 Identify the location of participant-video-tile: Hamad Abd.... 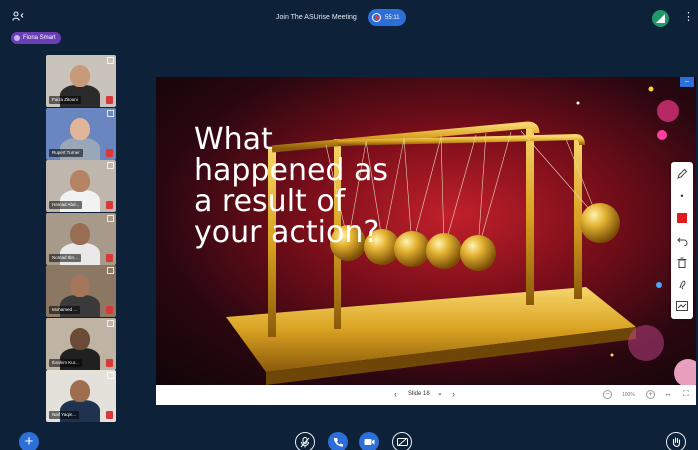
(81, 186).